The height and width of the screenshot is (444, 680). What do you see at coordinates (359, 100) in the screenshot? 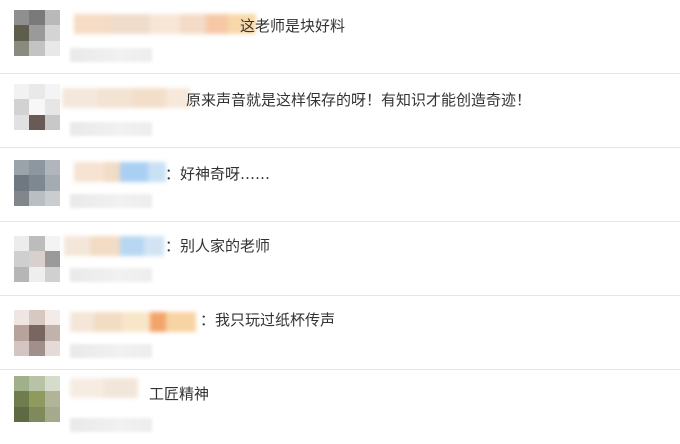
I see `comment-text: 原来声音就是这样保存的呀！有知识才能创造奇迹！` at bounding box center [359, 100].